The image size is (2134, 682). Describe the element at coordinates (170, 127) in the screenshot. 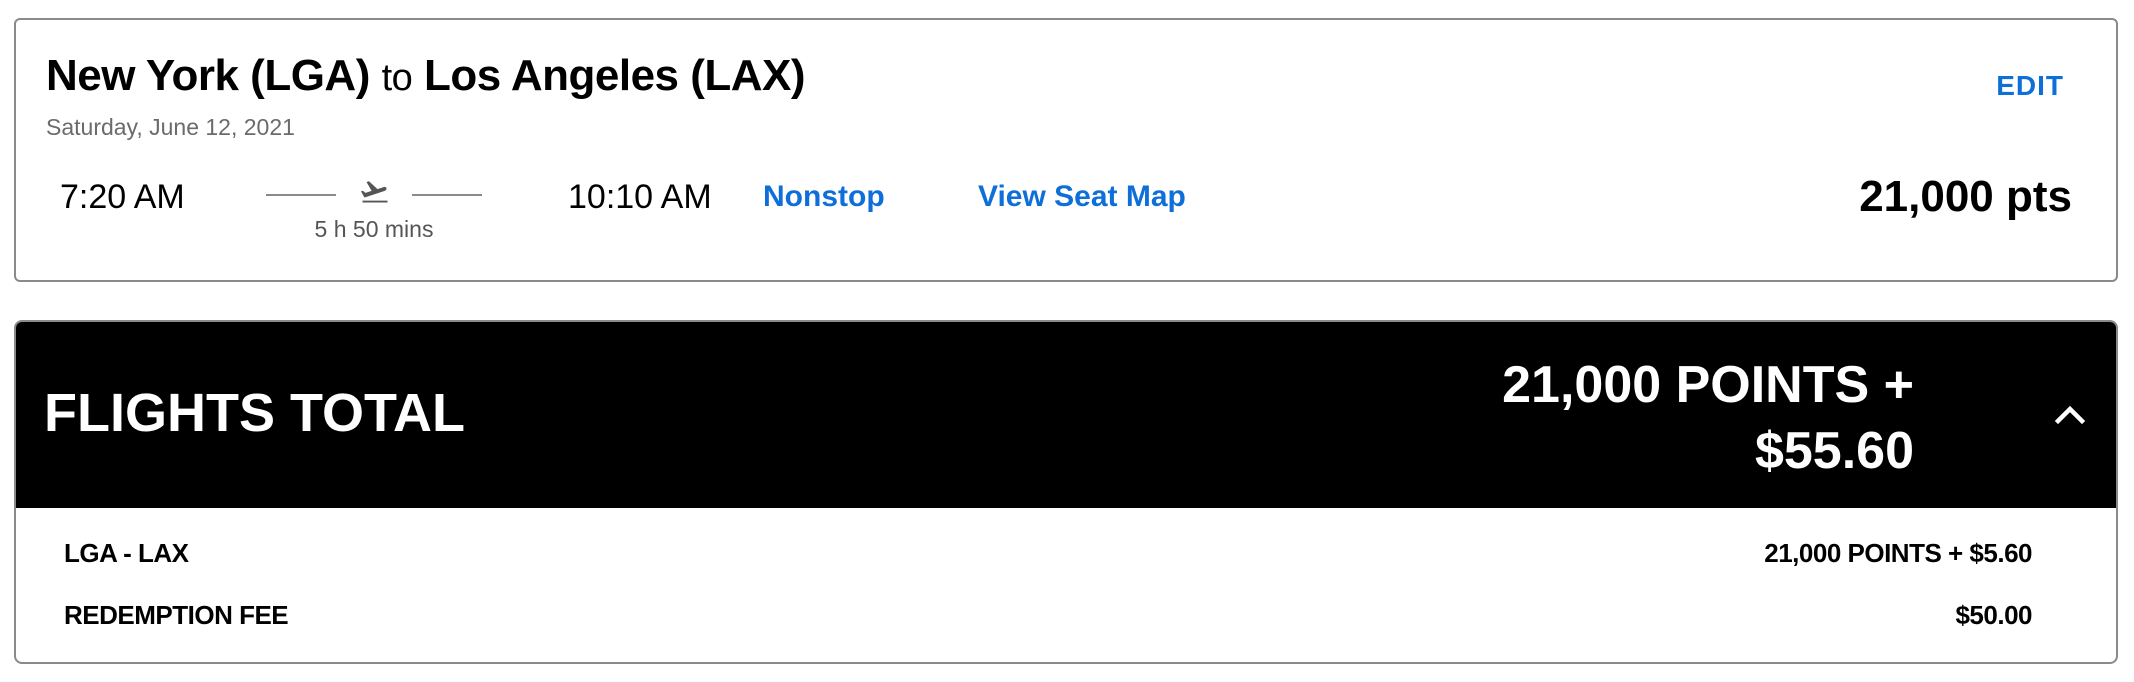

I see `flight-date: Saturday, June 12, 2021` at that location.